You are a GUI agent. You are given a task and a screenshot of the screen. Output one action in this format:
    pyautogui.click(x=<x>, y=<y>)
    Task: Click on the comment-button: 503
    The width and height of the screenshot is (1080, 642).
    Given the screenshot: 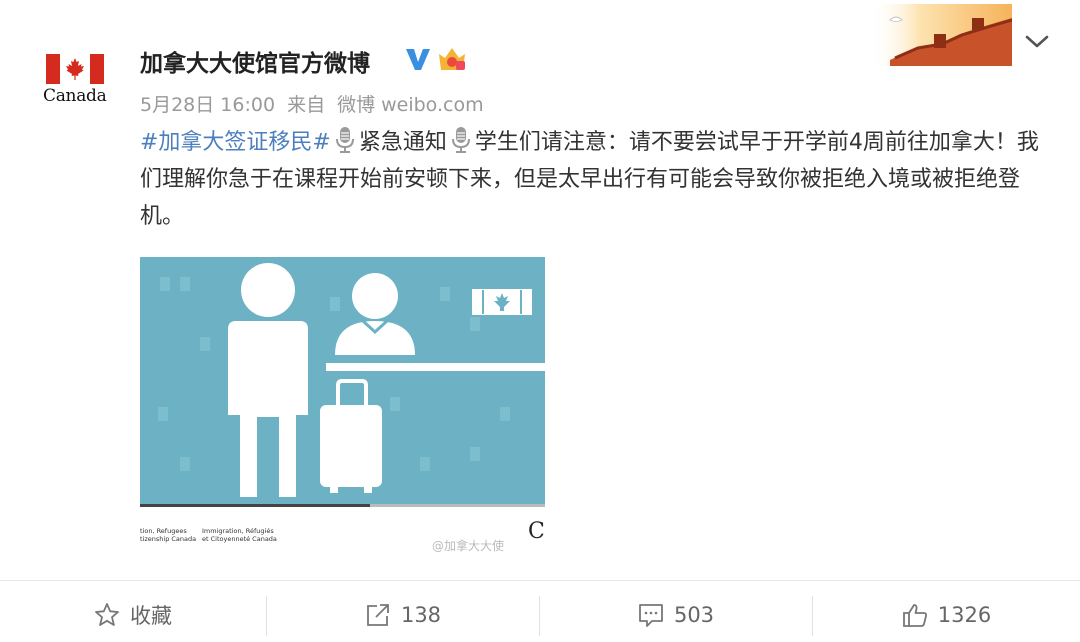 What is the action you would take?
    pyautogui.click(x=676, y=615)
    